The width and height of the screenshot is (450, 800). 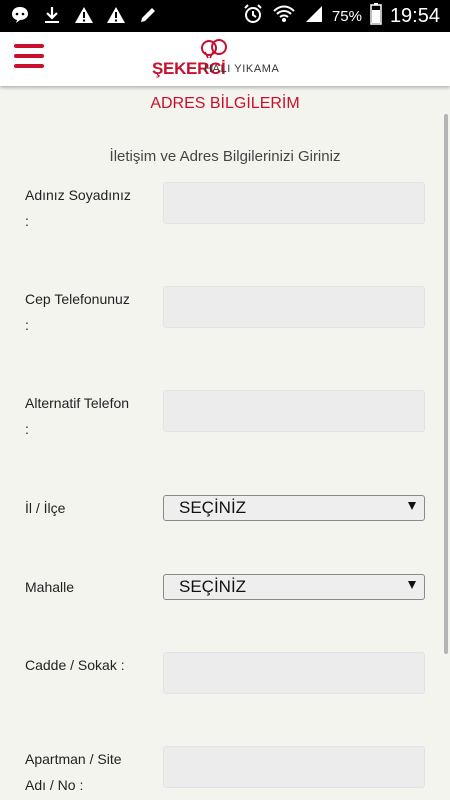 I want to click on apartment-label-line2: Adı / No :, so click(x=54, y=785).